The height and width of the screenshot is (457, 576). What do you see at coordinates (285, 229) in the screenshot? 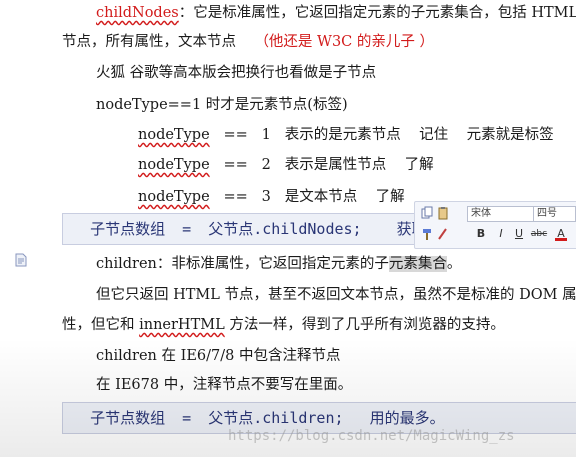
I see `code-rhs: 父节点.childNodes;` at bounding box center [285, 229].